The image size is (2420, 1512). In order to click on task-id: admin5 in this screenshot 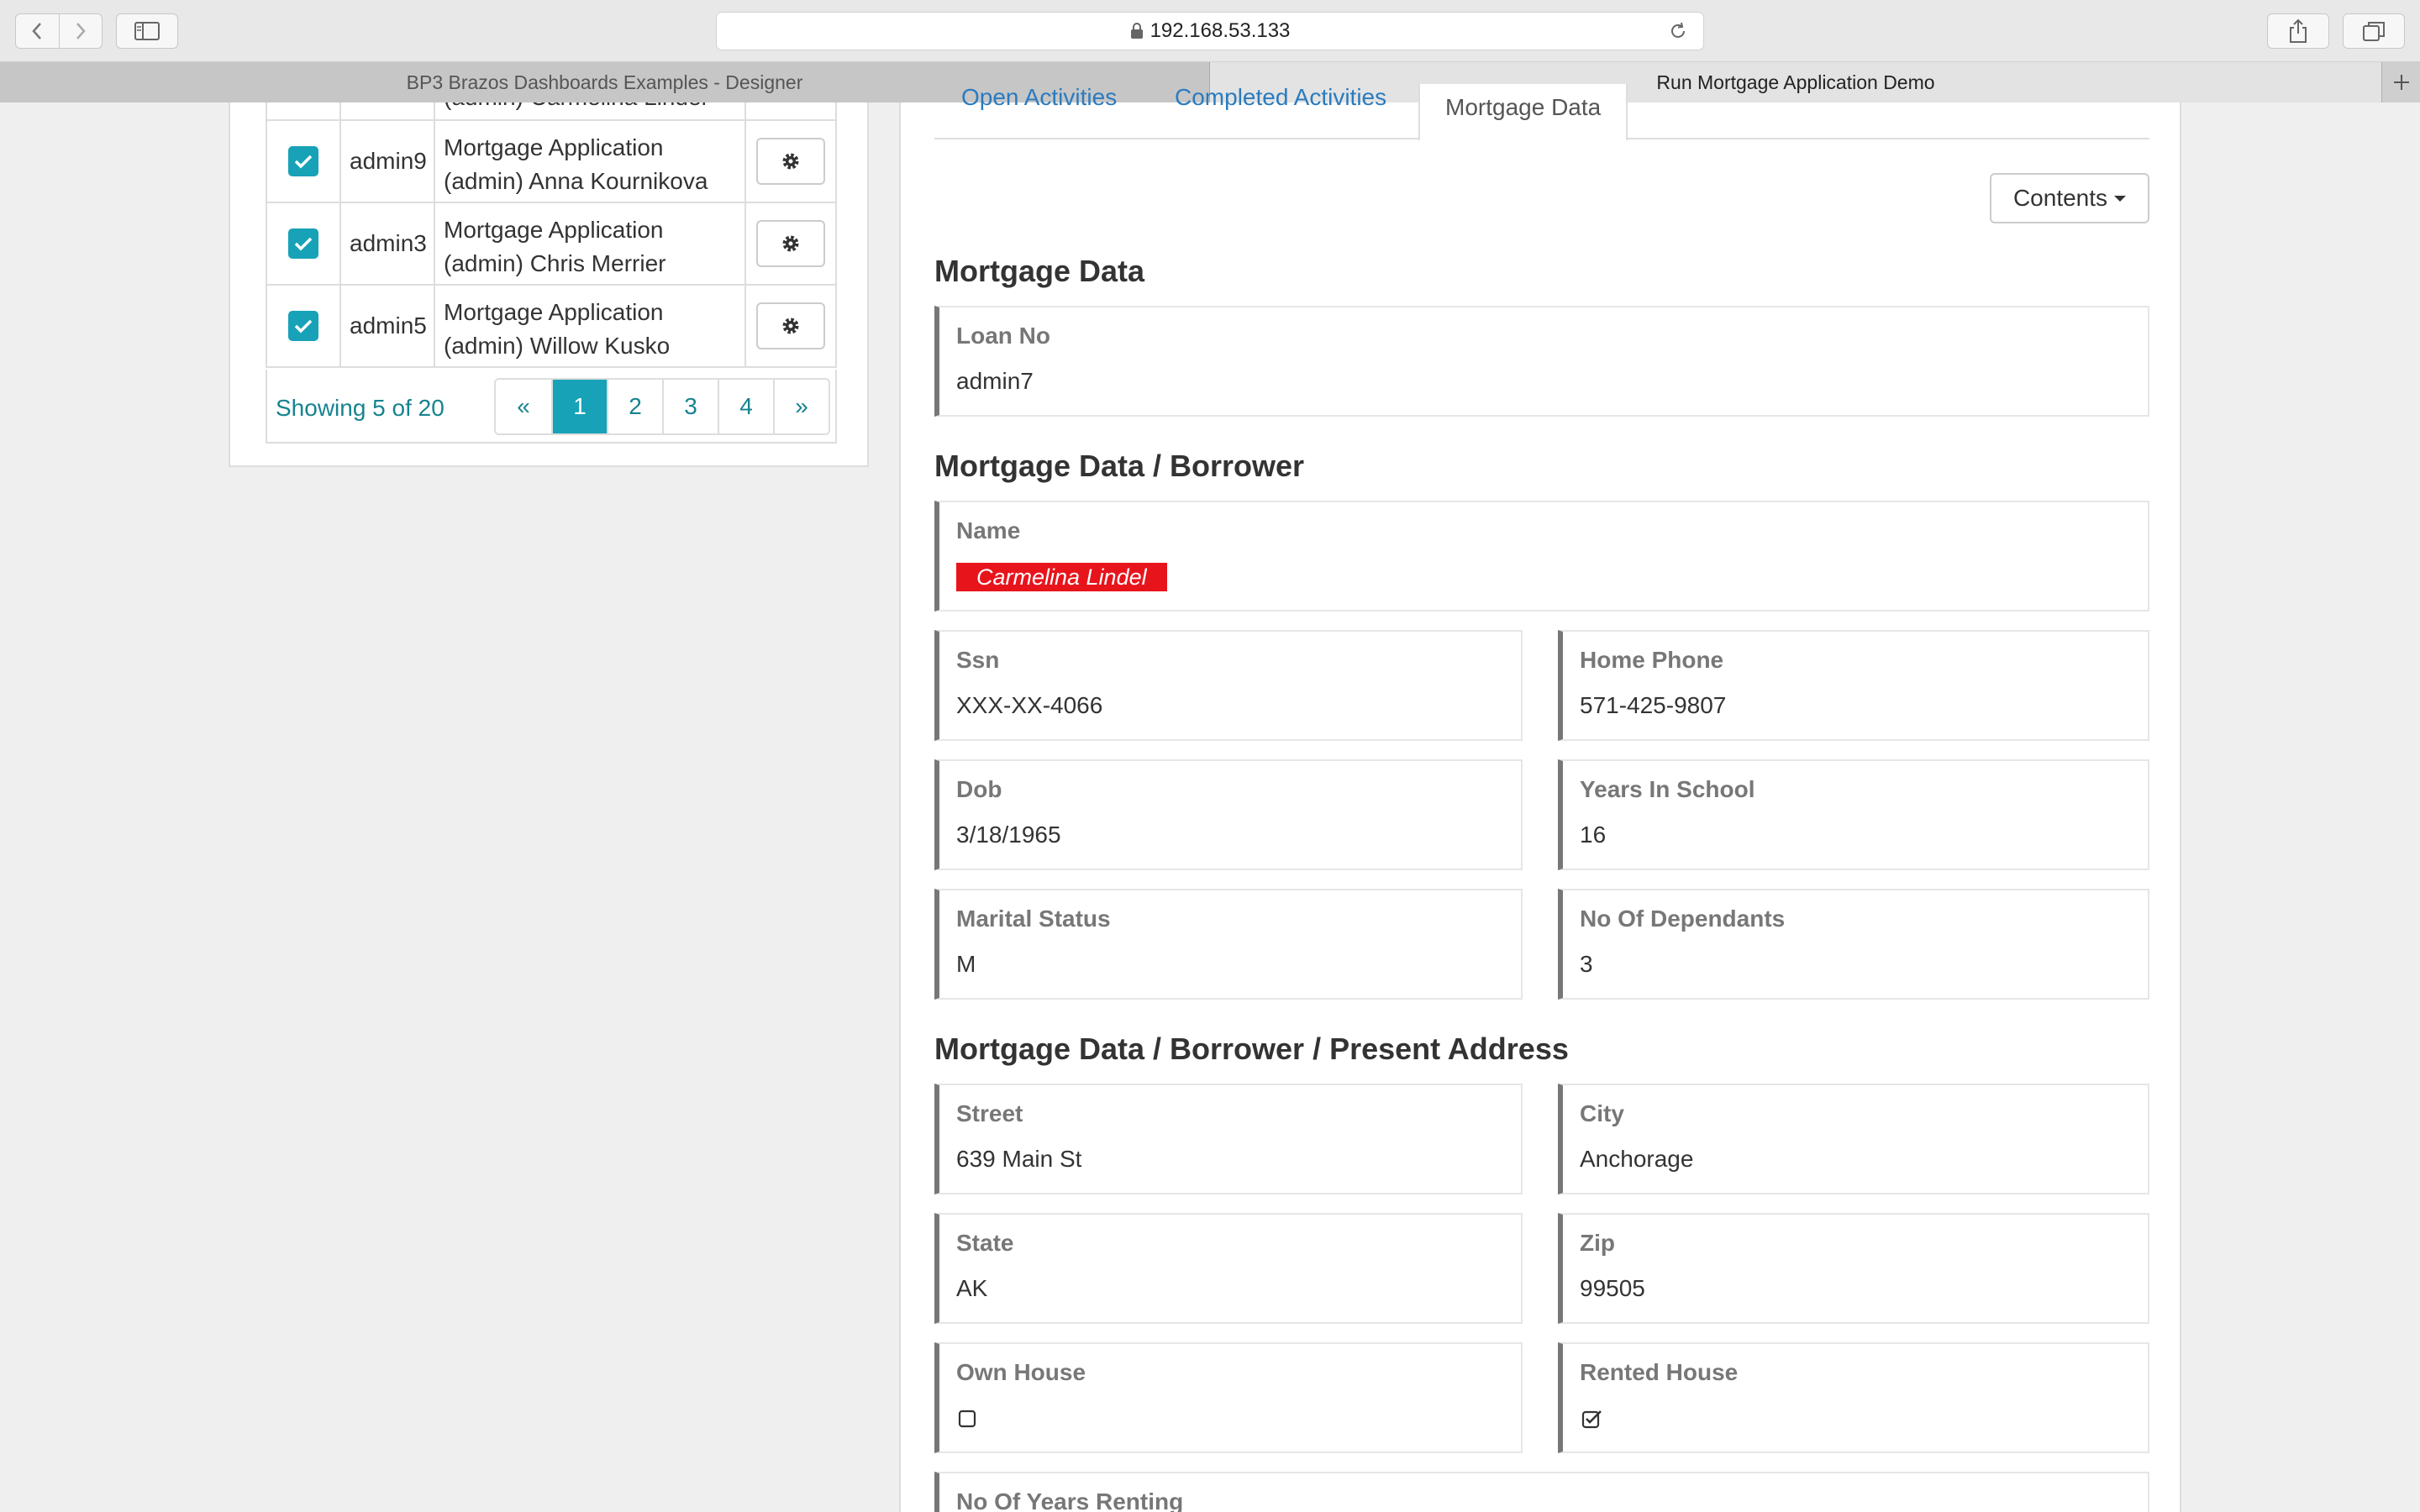, I will do `click(388, 326)`.